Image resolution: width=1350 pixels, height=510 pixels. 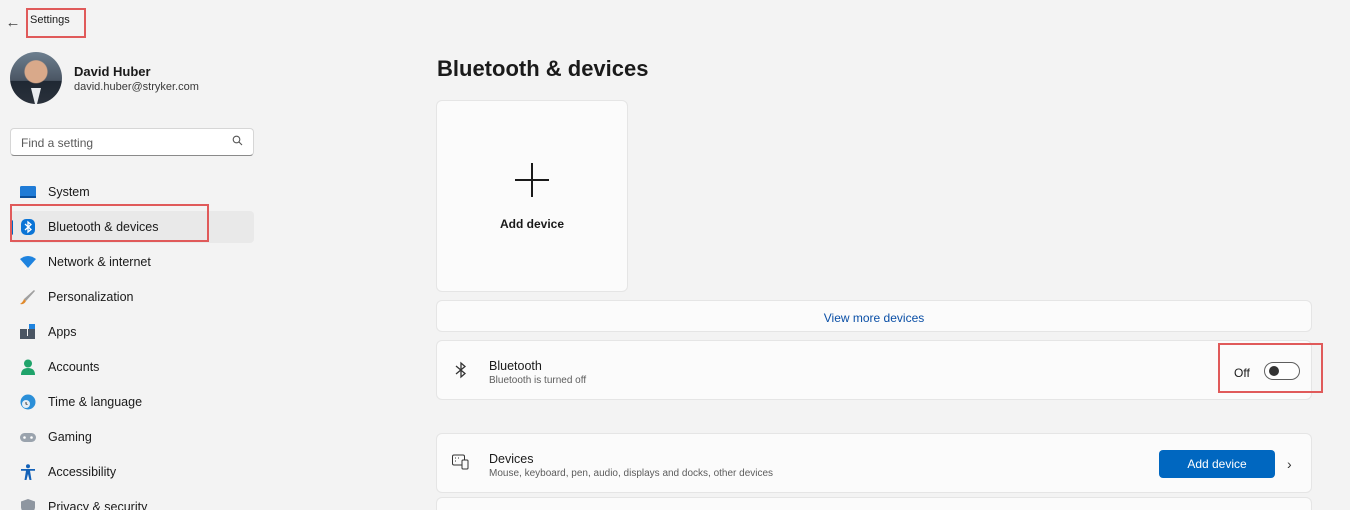 I want to click on globe-clock-icon, so click(x=28, y=402).